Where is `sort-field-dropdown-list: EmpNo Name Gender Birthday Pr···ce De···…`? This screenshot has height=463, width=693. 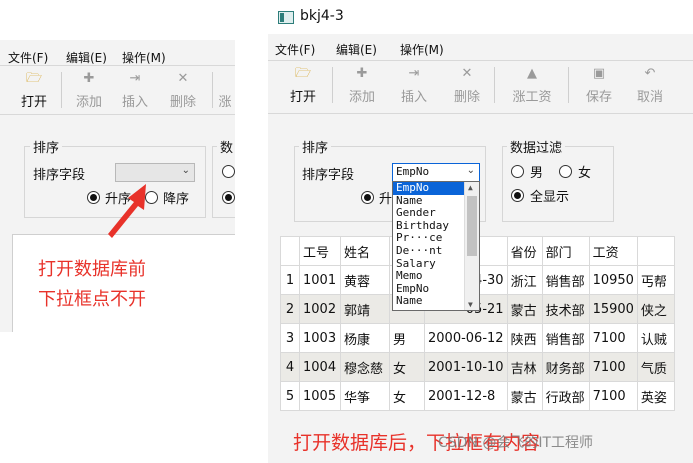
sort-field-dropdown-list: EmpNo Name Gender Birthday Pr···ce De···… is located at coordinates (436, 246).